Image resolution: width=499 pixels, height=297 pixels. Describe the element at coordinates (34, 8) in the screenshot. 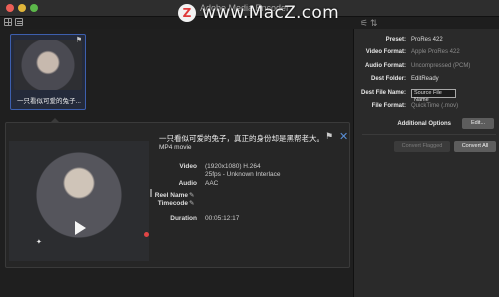

I see `zoom-window-button` at that location.